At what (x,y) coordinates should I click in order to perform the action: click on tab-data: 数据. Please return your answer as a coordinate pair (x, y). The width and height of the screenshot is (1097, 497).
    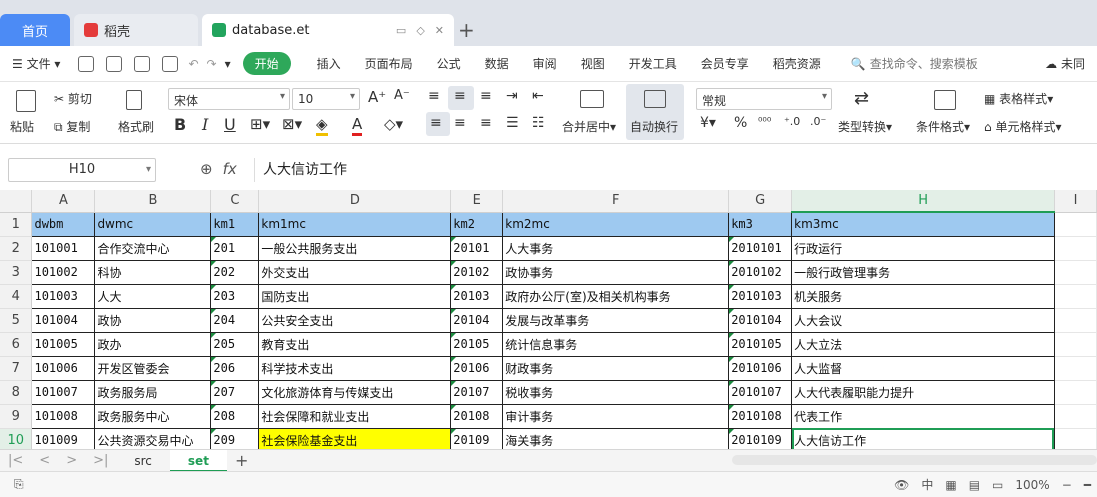
    Looking at the image, I should click on (497, 63).